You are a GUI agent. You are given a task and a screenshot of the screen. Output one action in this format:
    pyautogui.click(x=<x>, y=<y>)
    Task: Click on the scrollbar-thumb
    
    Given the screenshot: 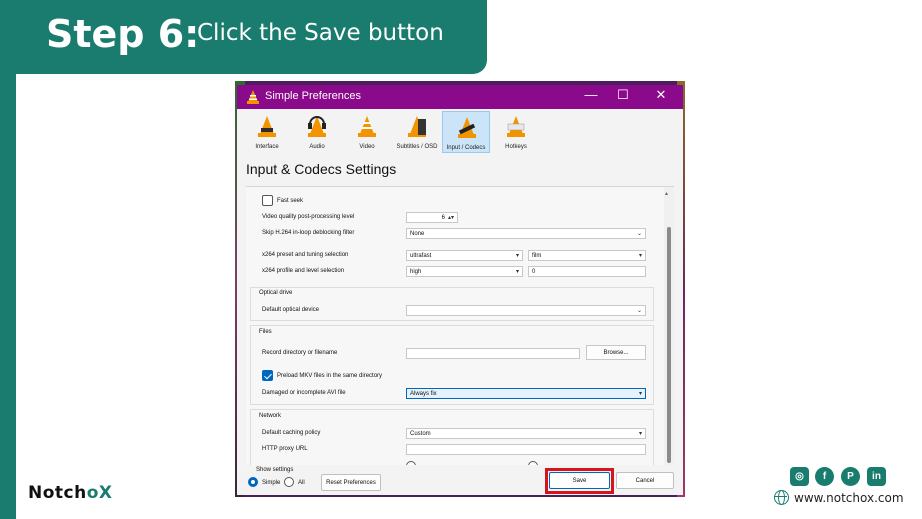 What is the action you would take?
    pyautogui.click(x=669, y=345)
    